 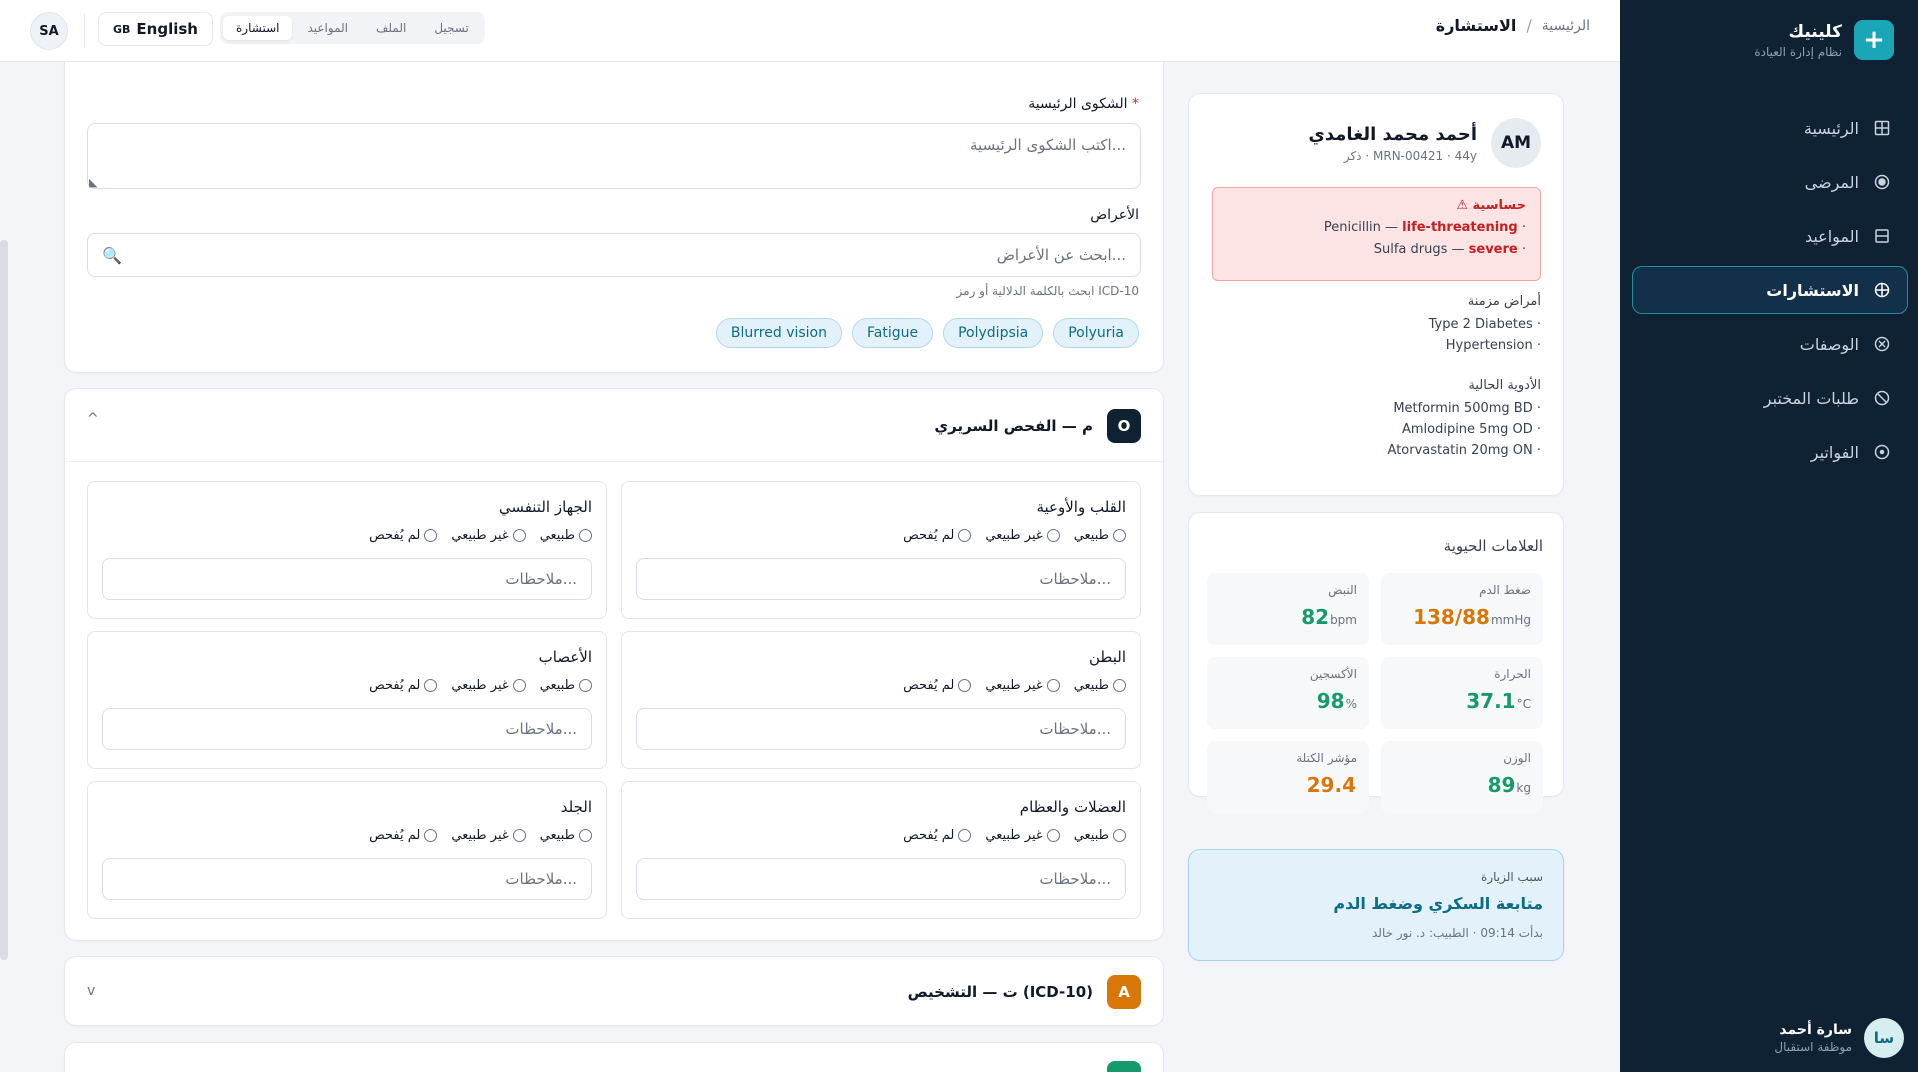 I want to click on symptom-chip: Polydipsia, so click(x=993, y=333).